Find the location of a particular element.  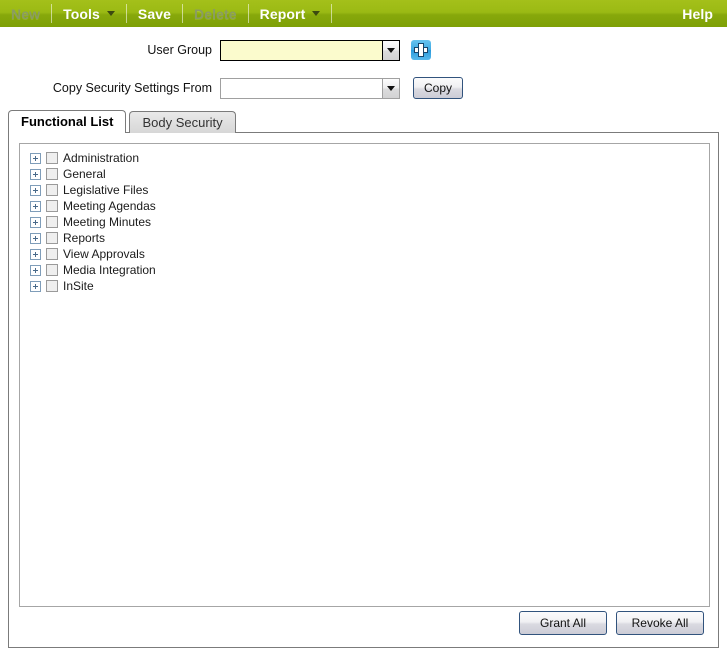

toolbar-item-help-label: Help is located at coordinates (697, 13).